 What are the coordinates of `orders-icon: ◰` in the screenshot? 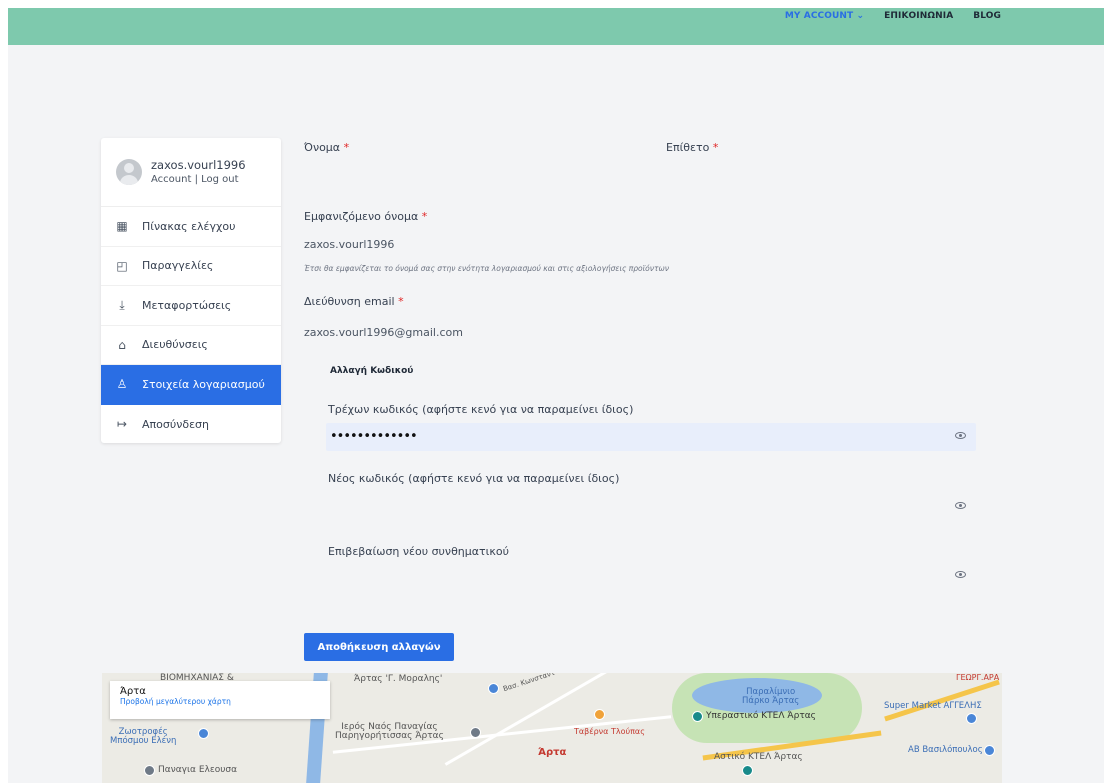 It's located at (122, 265).